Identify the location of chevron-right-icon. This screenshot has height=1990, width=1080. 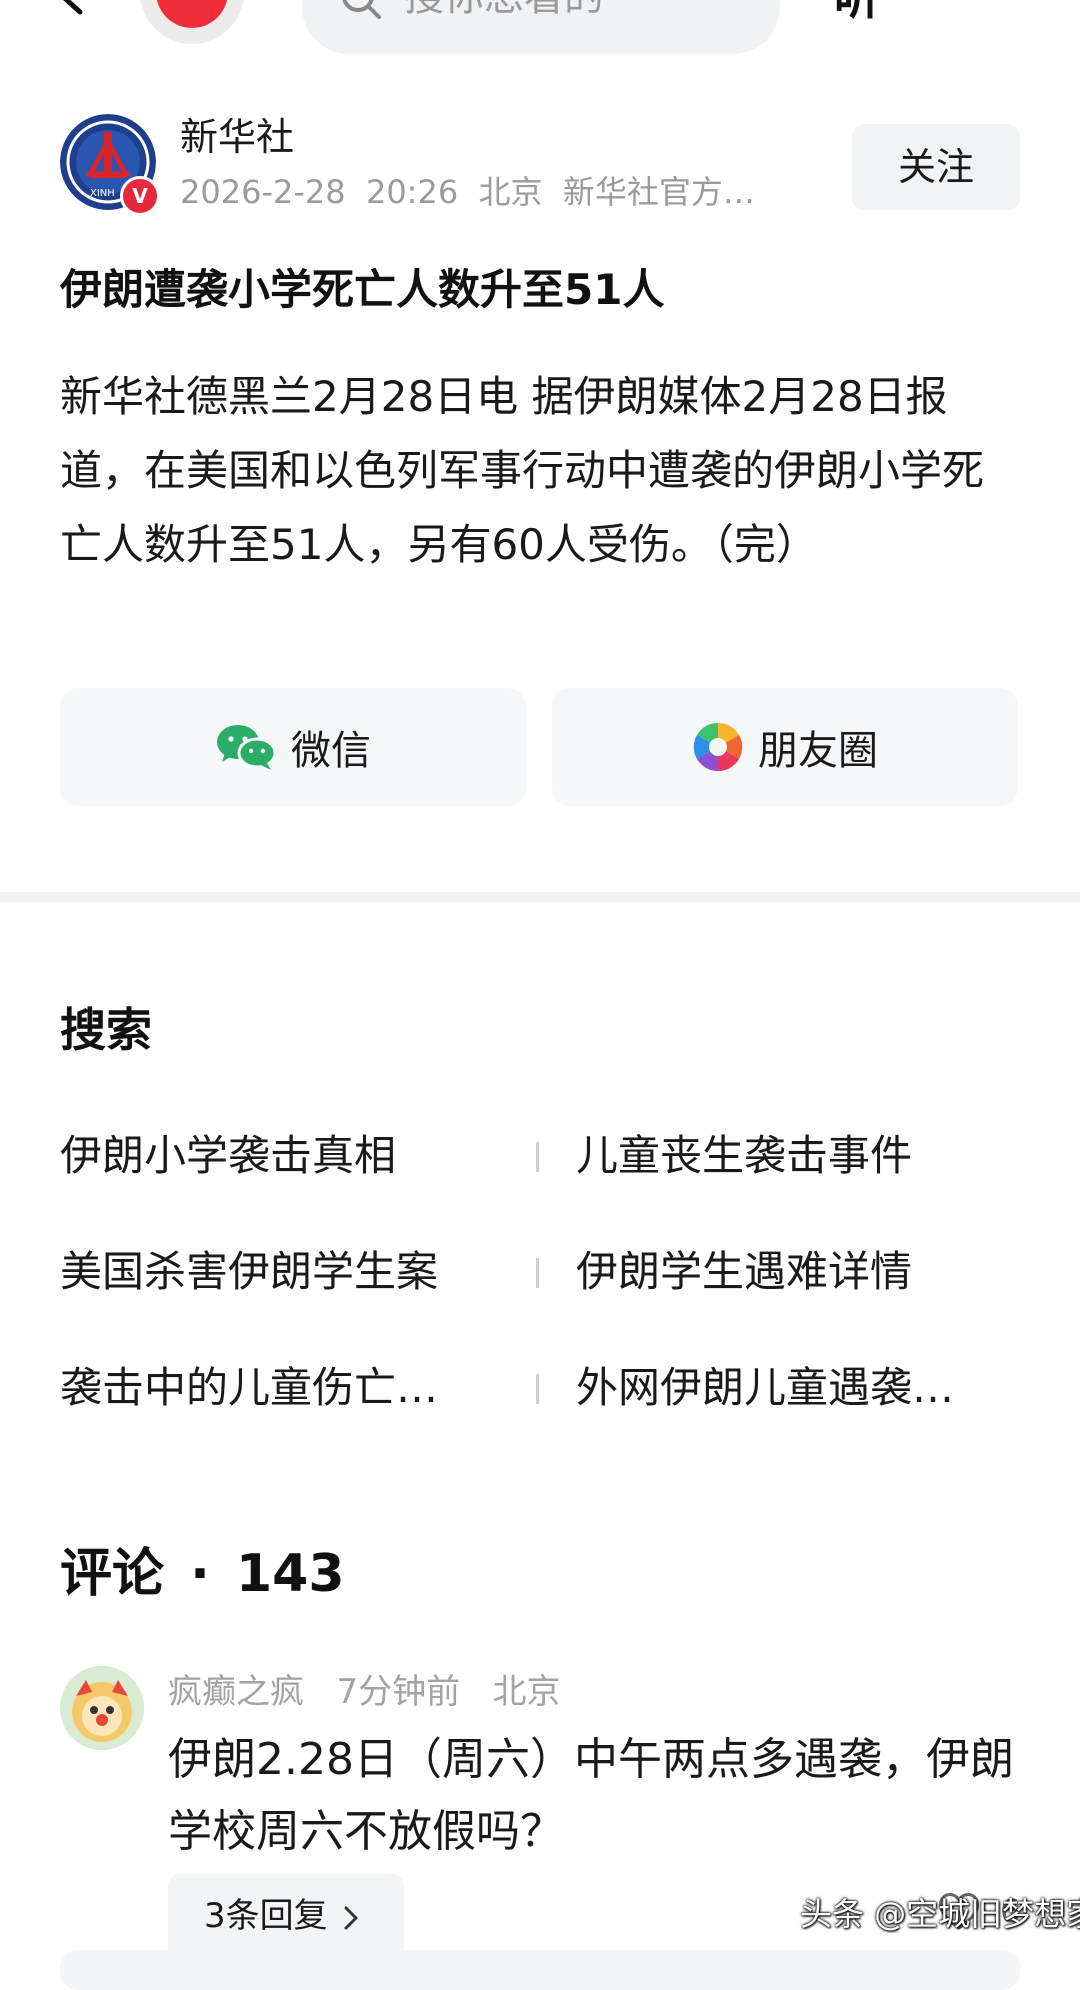
(351, 1918).